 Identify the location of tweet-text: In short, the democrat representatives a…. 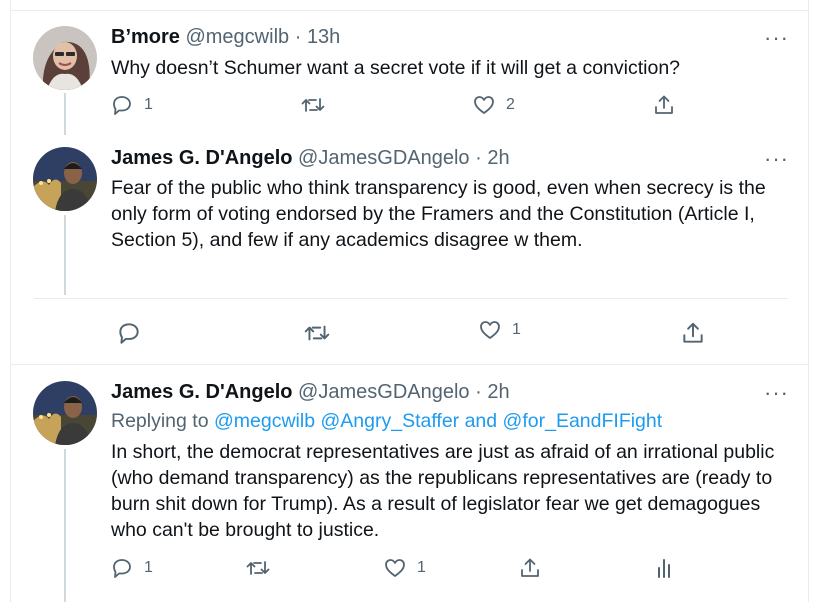
(443, 491).